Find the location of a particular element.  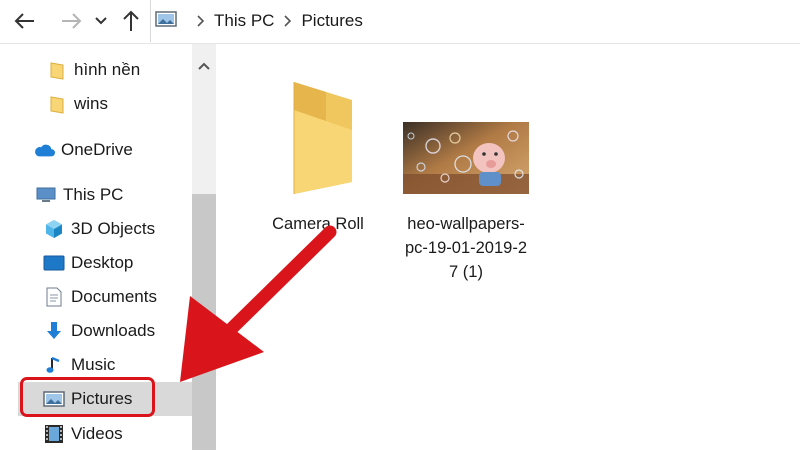

navigation-bar: This PC Pictures is located at coordinates (400, 22).